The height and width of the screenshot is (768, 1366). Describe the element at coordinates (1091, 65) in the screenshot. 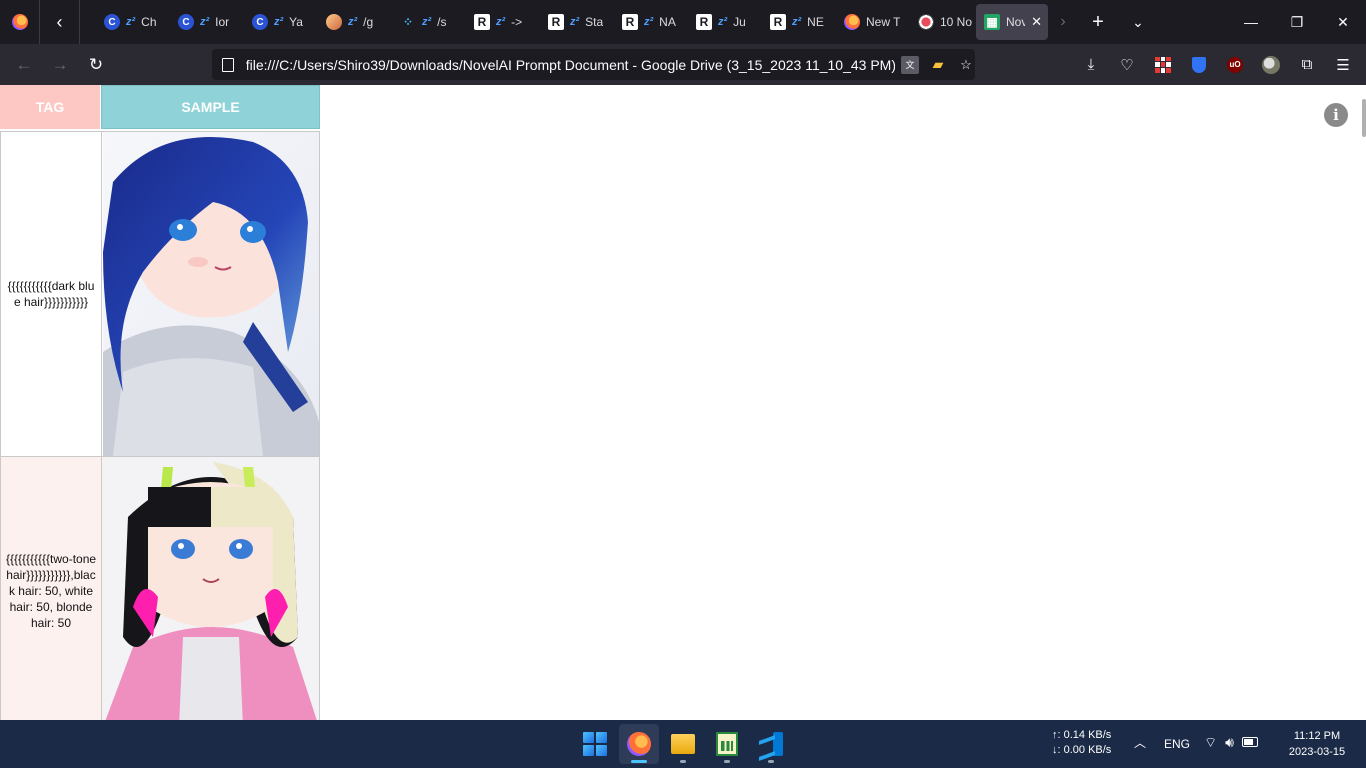

I see `downloads-icon: ⤓` at that location.